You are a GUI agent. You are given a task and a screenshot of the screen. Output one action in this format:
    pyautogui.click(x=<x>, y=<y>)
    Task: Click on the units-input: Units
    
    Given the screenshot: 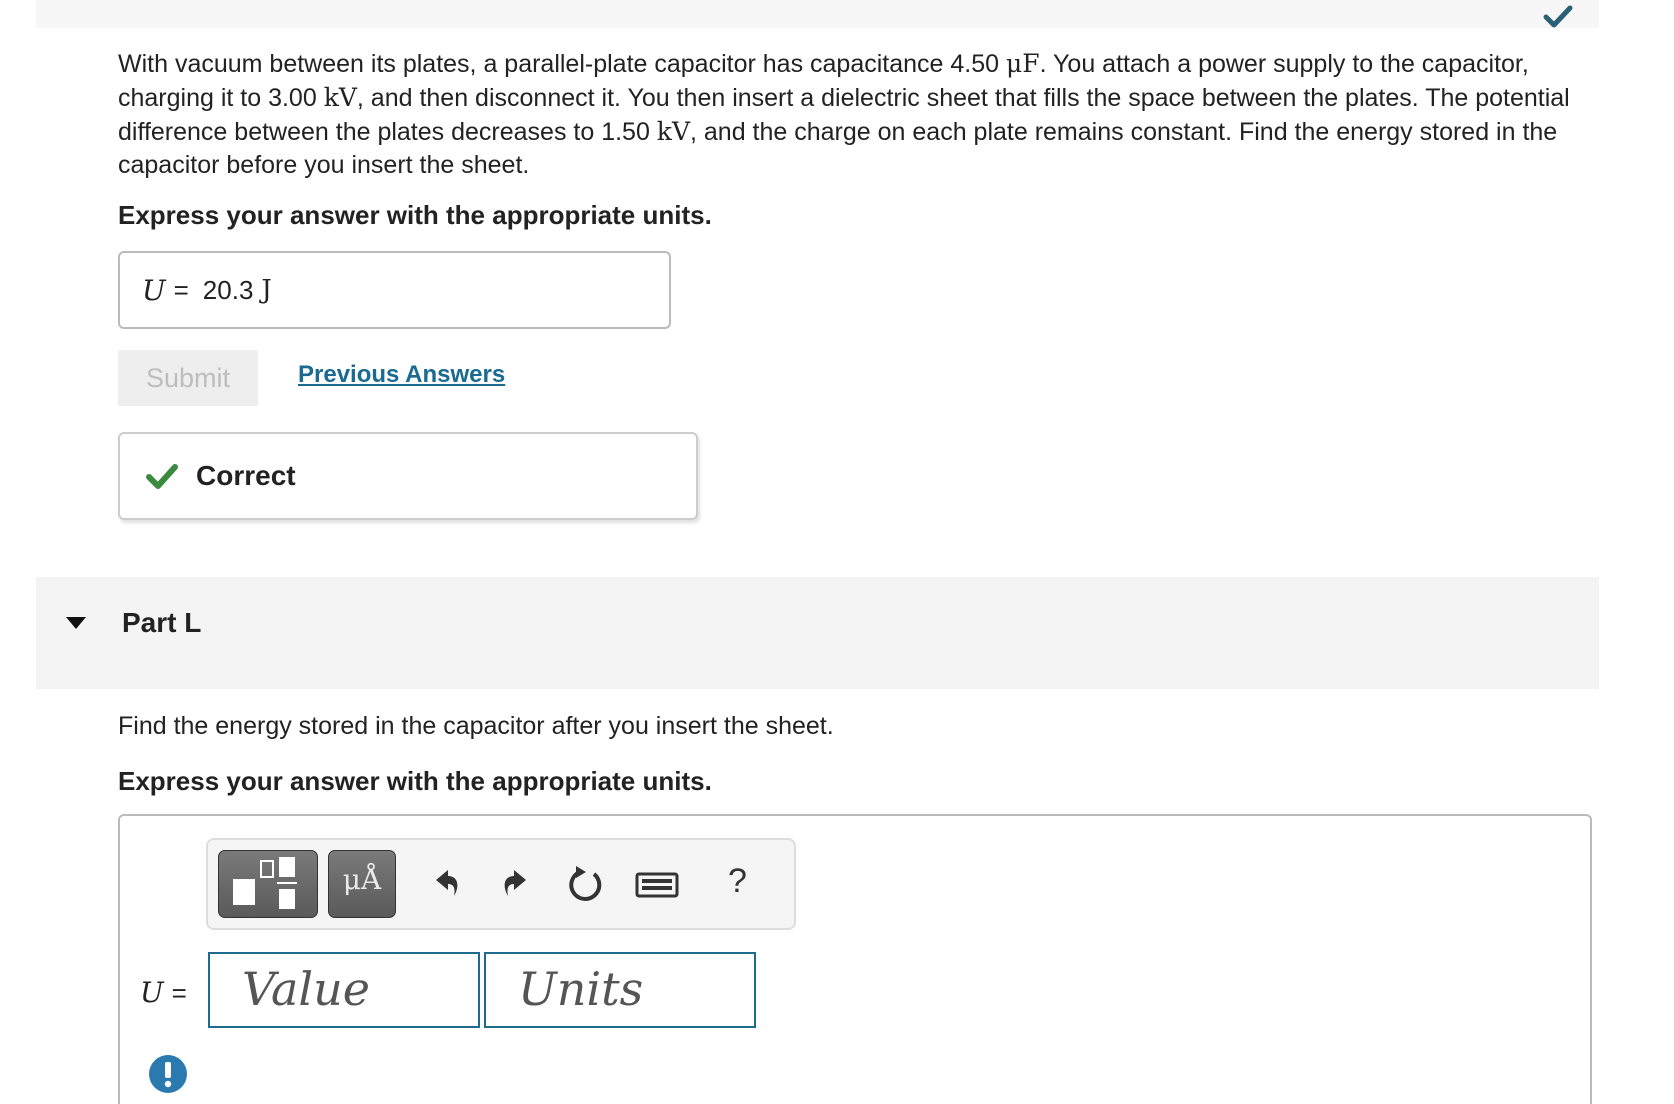 What is the action you would take?
    pyautogui.click(x=620, y=990)
    